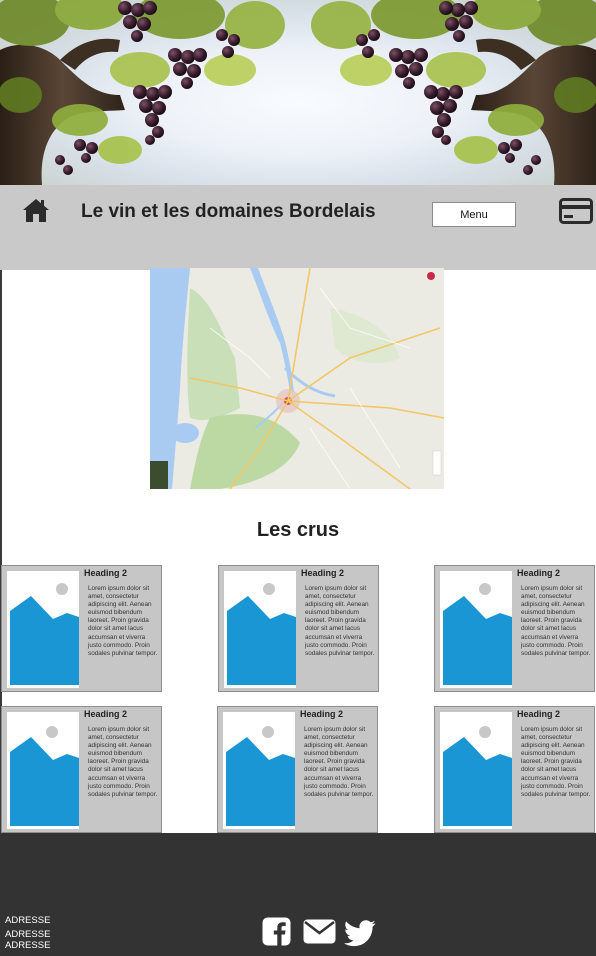  Describe the element at coordinates (576, 211) in the screenshot. I see `credit-card-icon` at that location.